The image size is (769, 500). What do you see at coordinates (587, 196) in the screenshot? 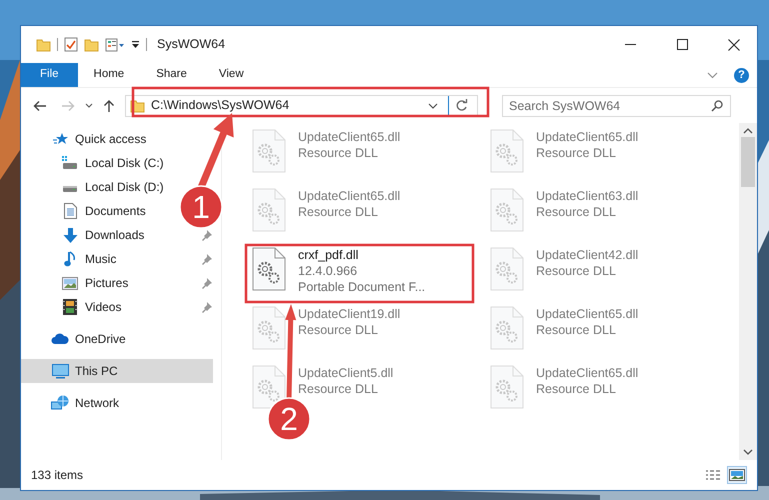
I see `file-name: UpdateClient63.dll` at bounding box center [587, 196].